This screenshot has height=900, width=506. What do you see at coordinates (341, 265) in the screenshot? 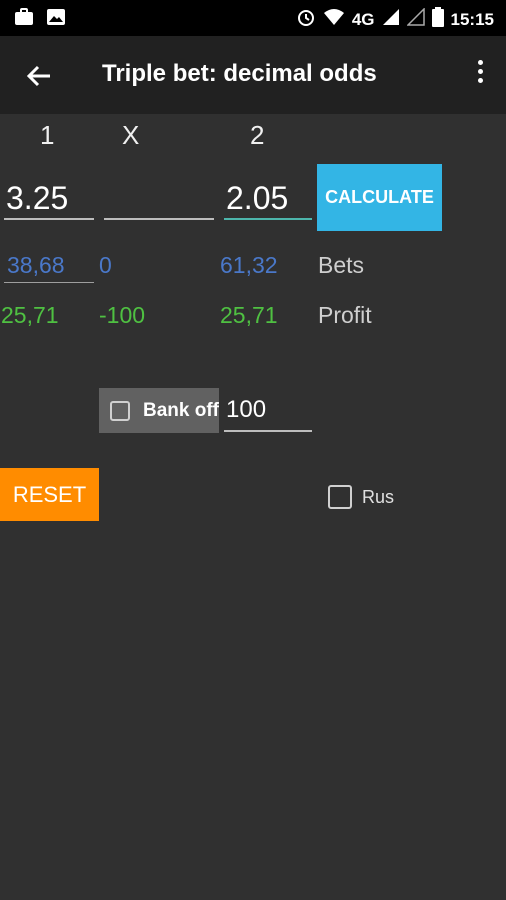
I see `bets-label: Bets` at bounding box center [341, 265].